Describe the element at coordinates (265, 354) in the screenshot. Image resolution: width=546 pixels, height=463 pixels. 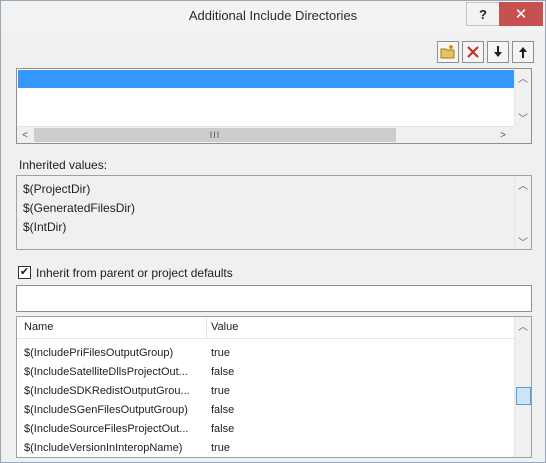
I see `table-row: $(IncludePriFilesOutputGroup) true` at that location.